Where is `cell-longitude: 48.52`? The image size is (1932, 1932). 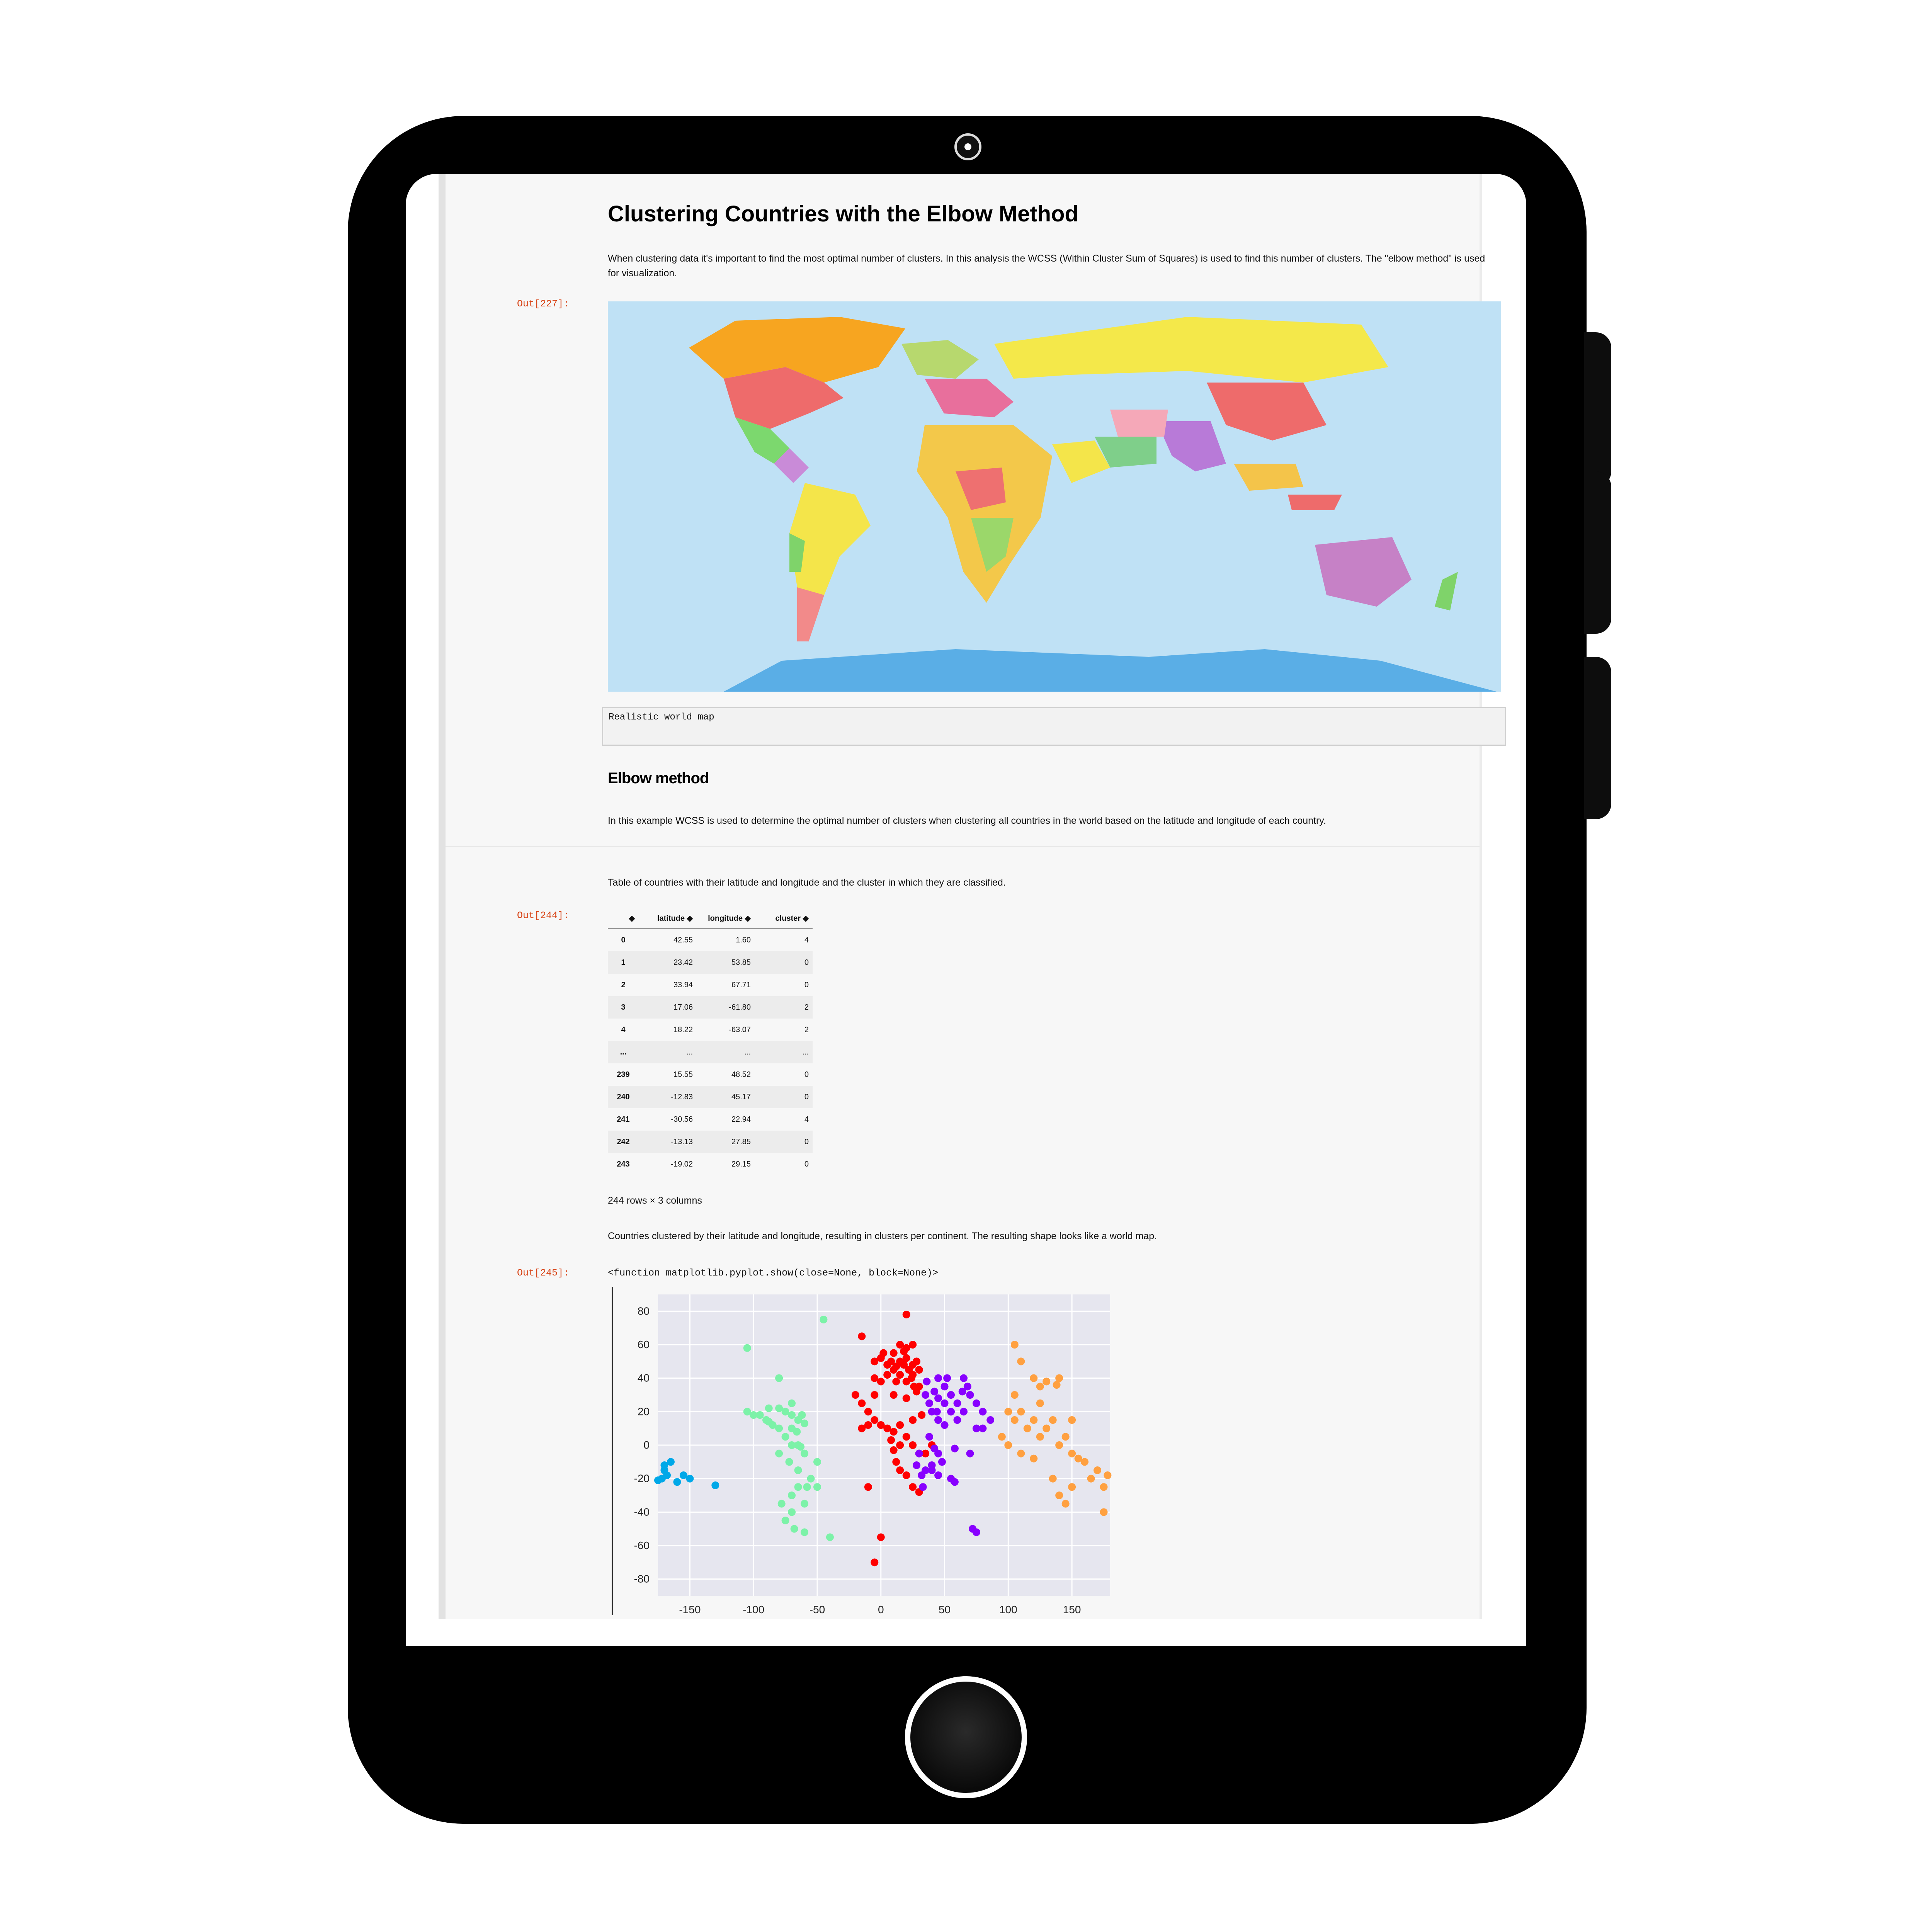
cell-longitude: 48.52 is located at coordinates (741, 1074).